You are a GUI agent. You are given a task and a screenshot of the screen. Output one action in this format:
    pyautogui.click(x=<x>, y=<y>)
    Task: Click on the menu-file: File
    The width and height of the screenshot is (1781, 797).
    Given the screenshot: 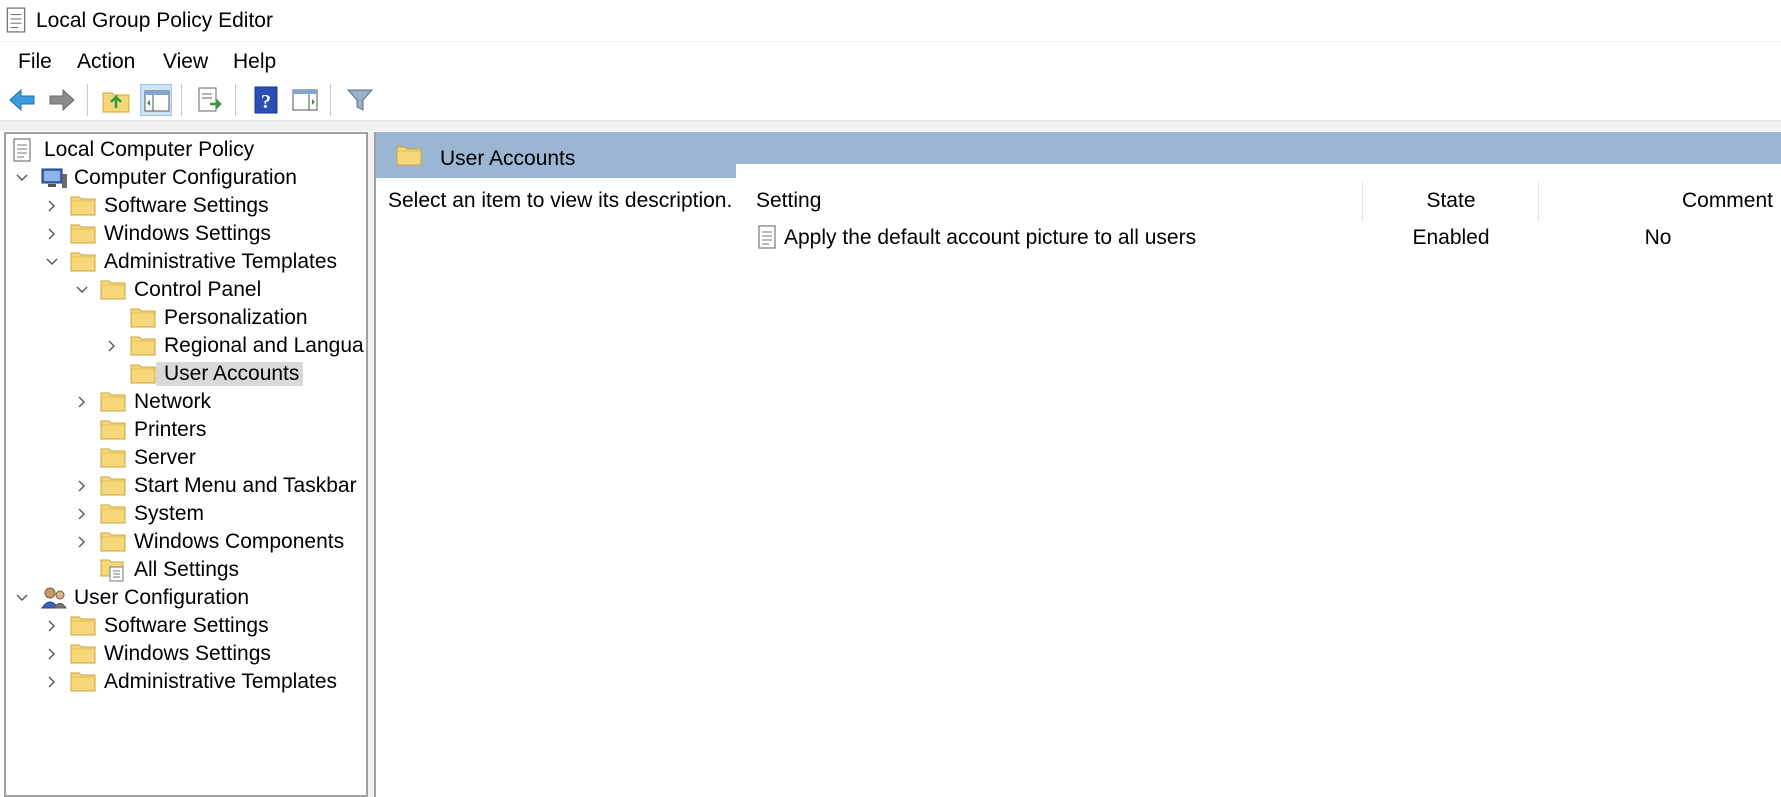 What is the action you would take?
    pyautogui.click(x=35, y=62)
    